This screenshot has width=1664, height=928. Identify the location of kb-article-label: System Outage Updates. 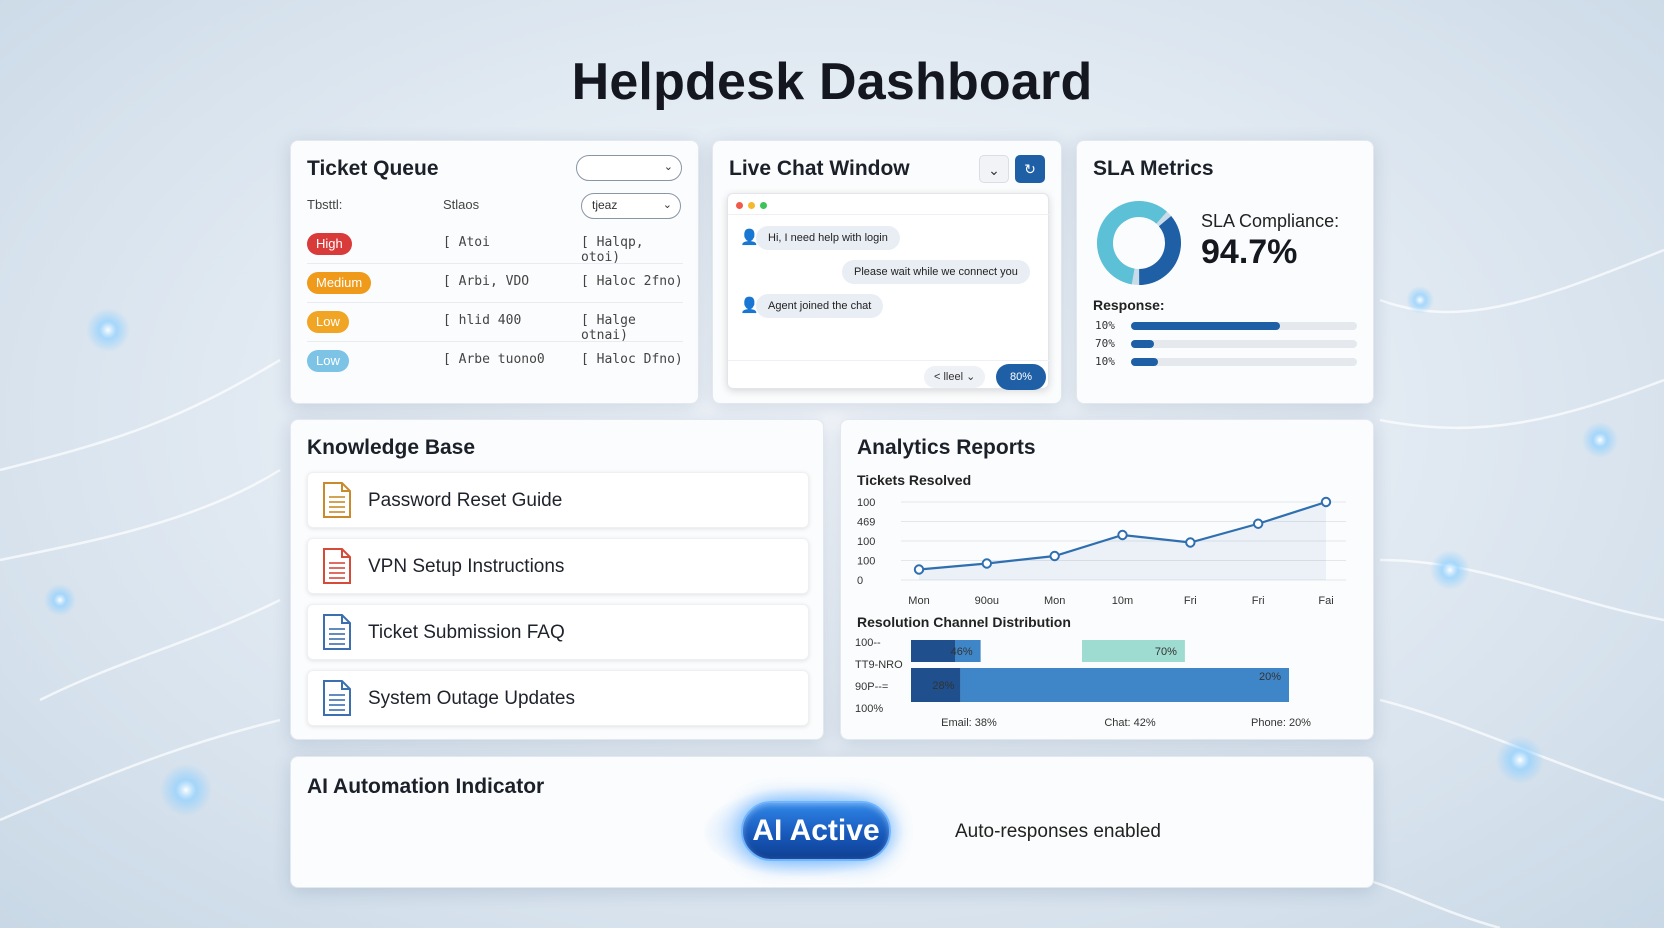
(471, 698).